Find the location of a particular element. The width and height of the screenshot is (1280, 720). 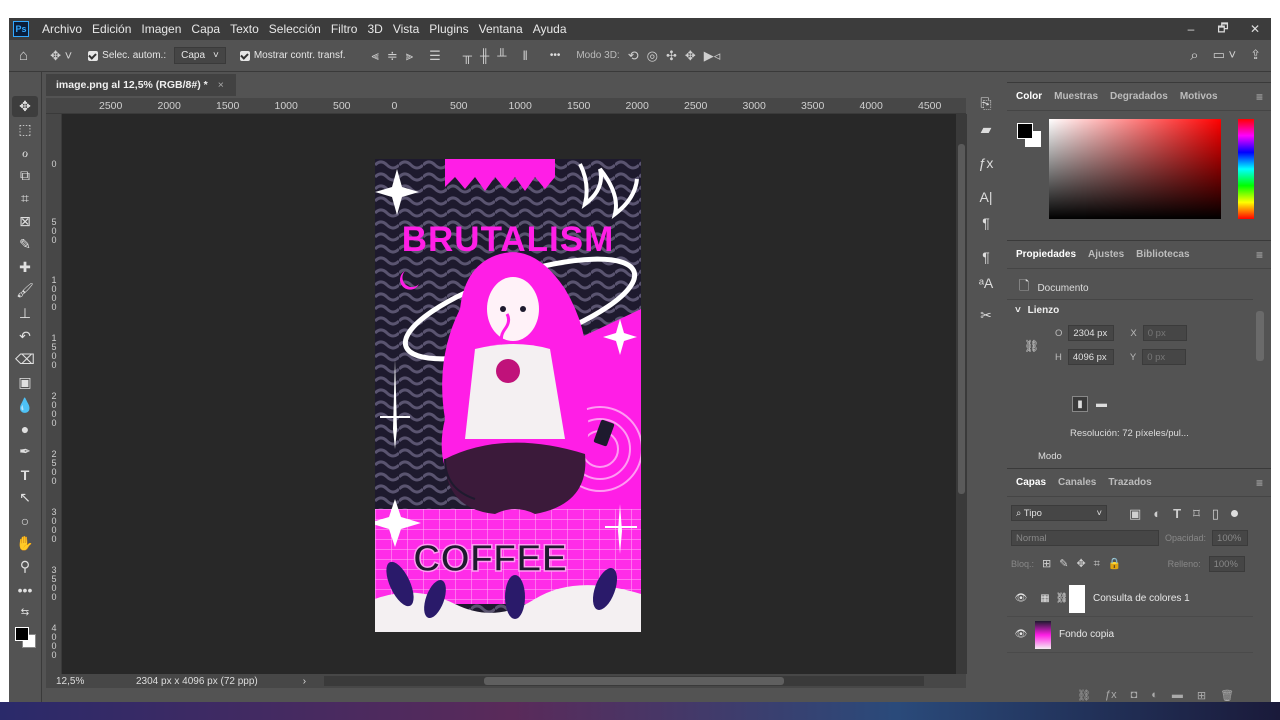

tab-adjustments: Ajustes is located at coordinates (1106, 254).